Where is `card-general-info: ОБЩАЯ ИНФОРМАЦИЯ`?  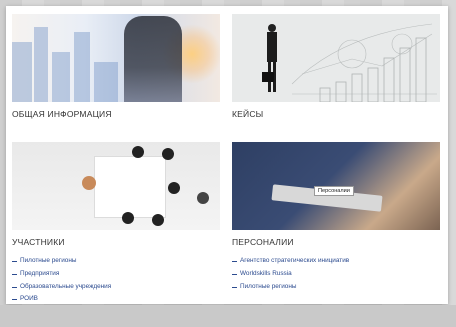
card-general-info: ОБЩАЯ ИНФОРМАЦИЯ is located at coordinates (116, 66).